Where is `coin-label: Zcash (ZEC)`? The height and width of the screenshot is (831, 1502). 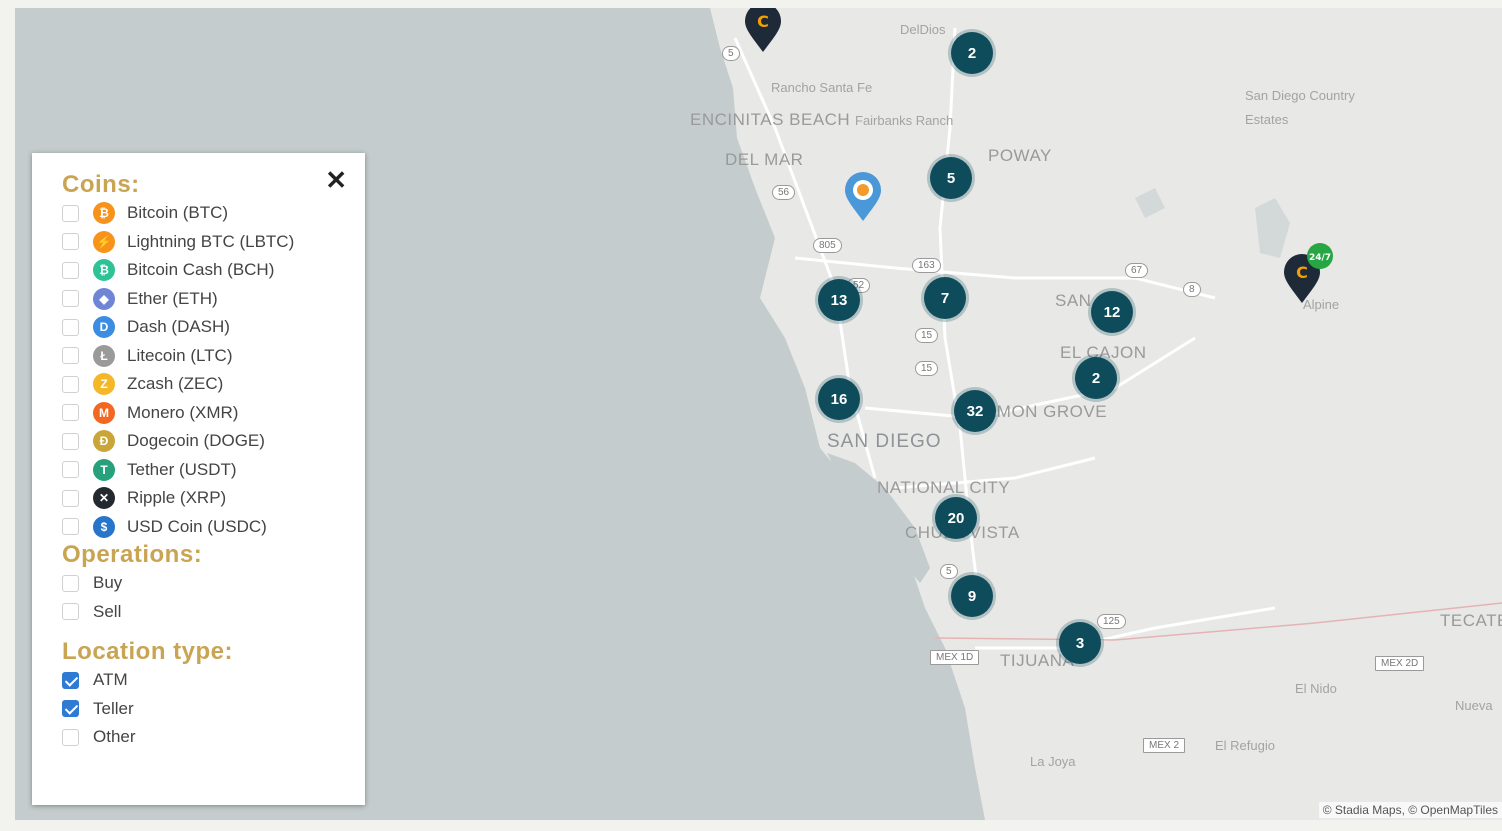 coin-label: Zcash (ZEC) is located at coordinates (175, 384).